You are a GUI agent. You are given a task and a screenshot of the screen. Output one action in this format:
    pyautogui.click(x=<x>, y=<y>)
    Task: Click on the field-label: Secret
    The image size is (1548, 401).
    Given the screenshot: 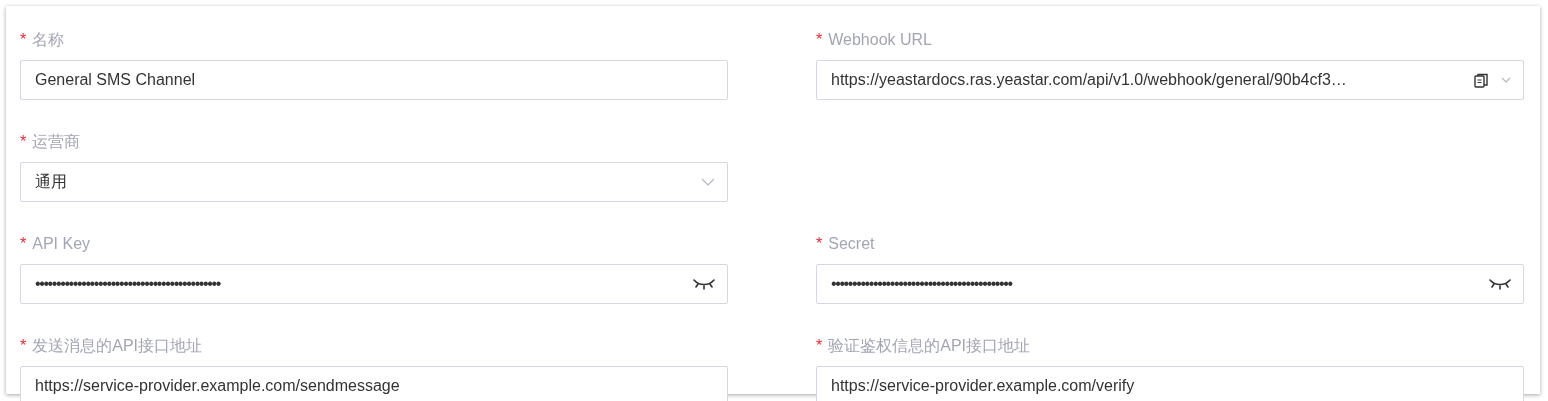 What is the action you would take?
    pyautogui.click(x=851, y=244)
    